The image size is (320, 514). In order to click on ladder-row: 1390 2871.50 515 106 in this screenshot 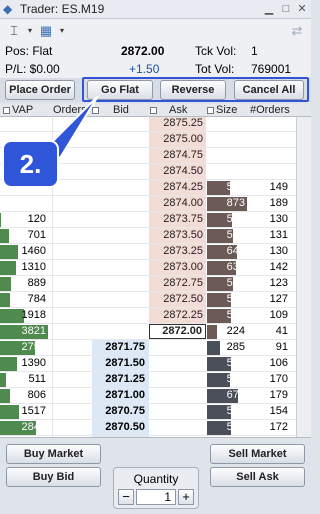, I will do `click(155, 364)`.